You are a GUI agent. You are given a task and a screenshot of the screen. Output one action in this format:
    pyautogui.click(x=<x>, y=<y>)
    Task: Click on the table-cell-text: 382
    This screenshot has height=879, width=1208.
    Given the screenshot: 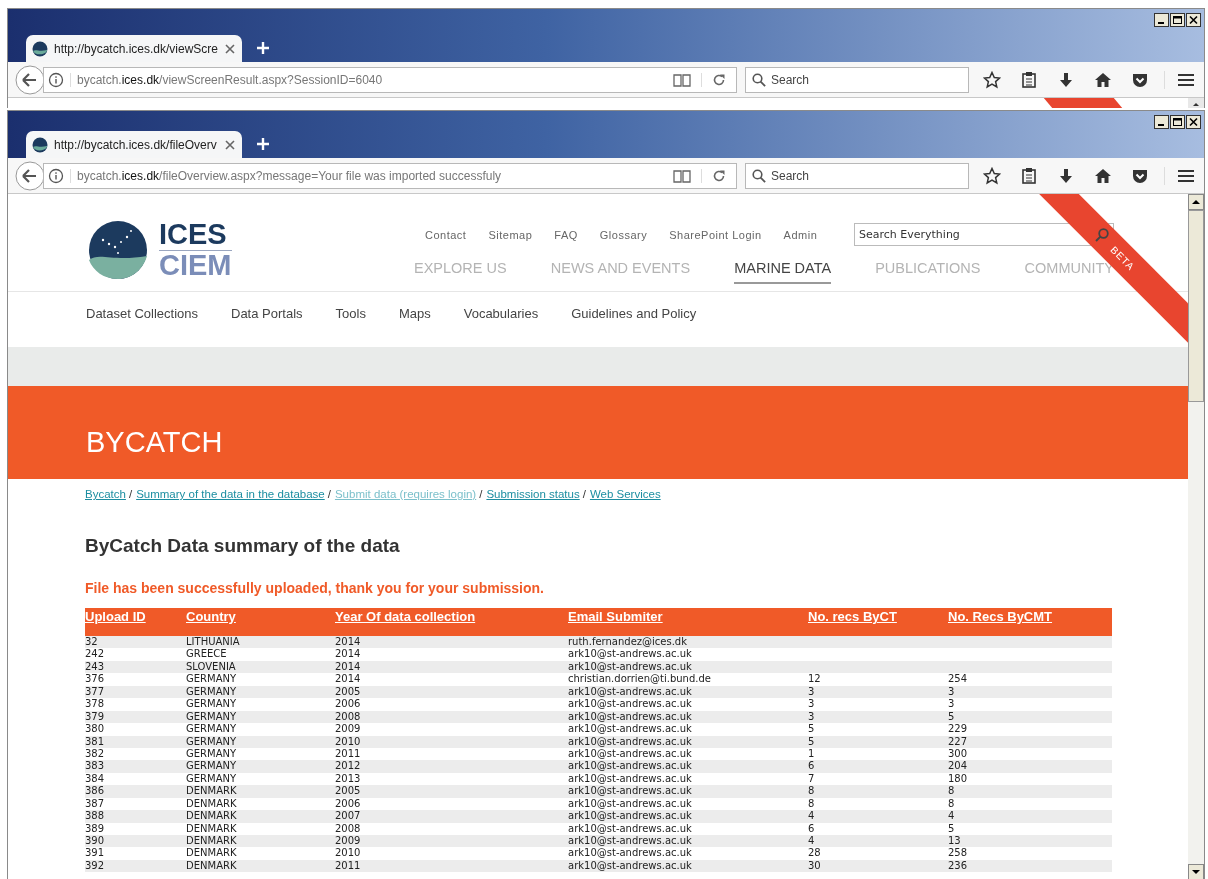 What is the action you would take?
    pyautogui.click(x=95, y=754)
    